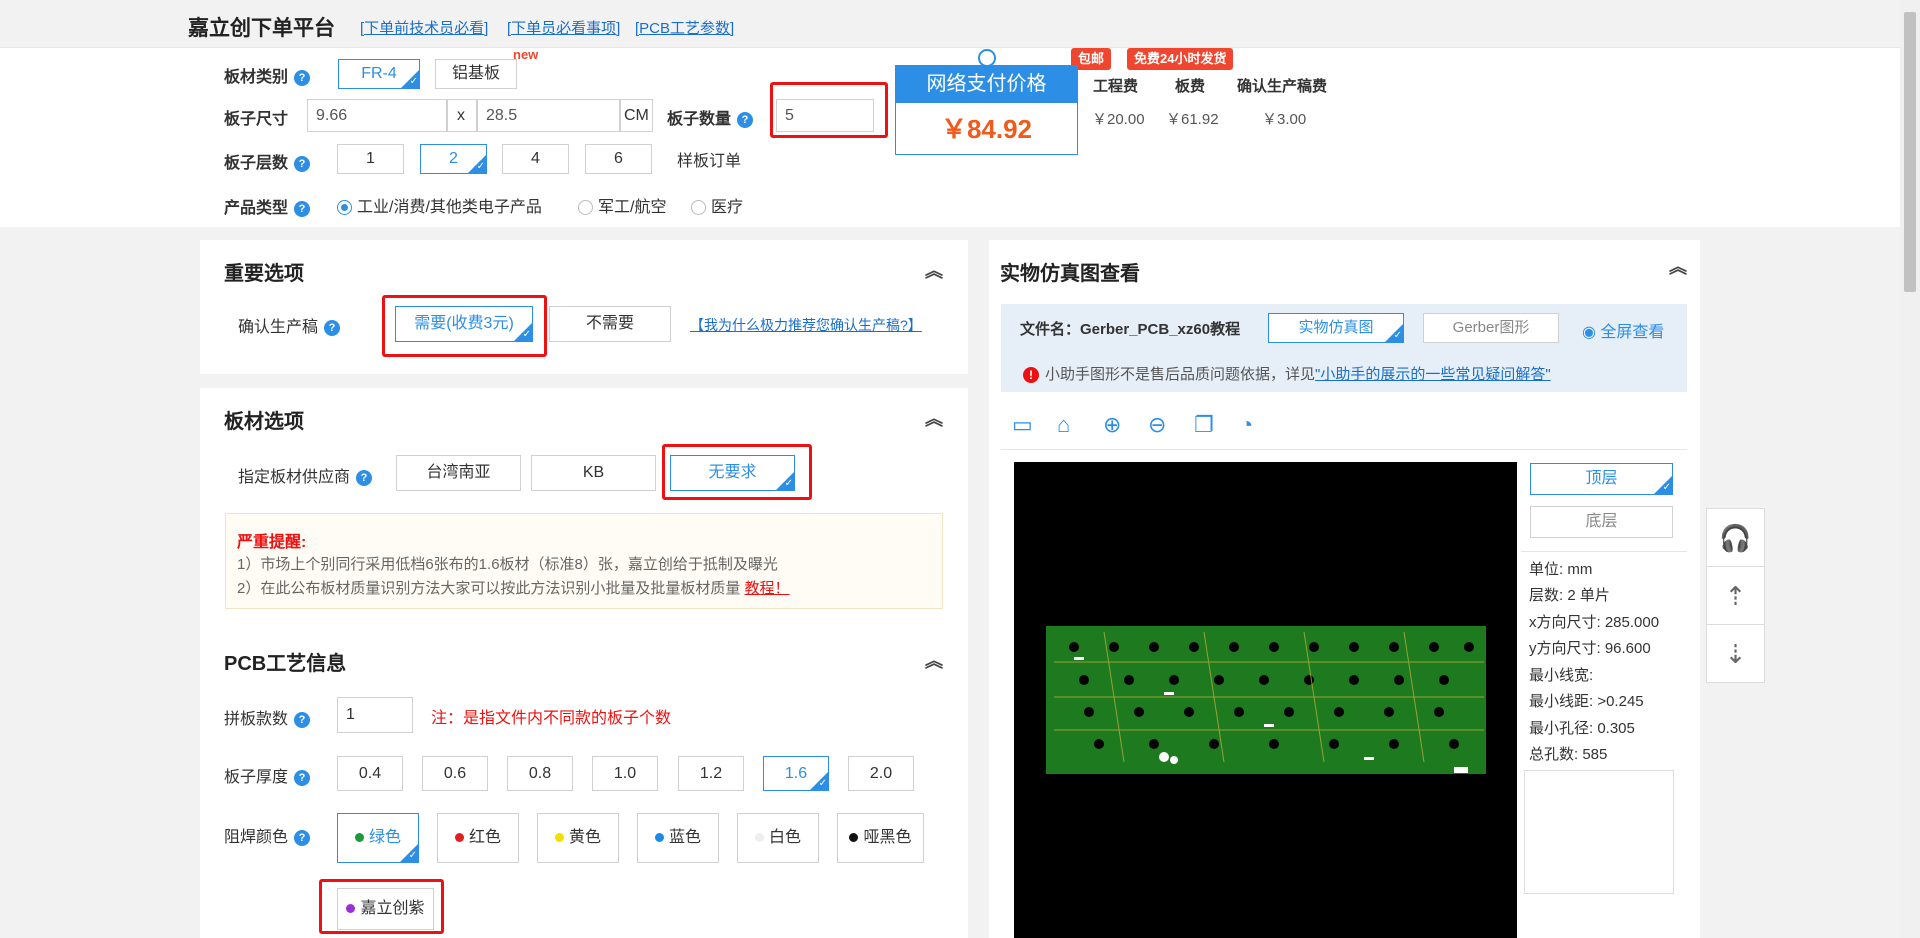 The image size is (1920, 938). I want to click on layers-2: 2, so click(453, 159).